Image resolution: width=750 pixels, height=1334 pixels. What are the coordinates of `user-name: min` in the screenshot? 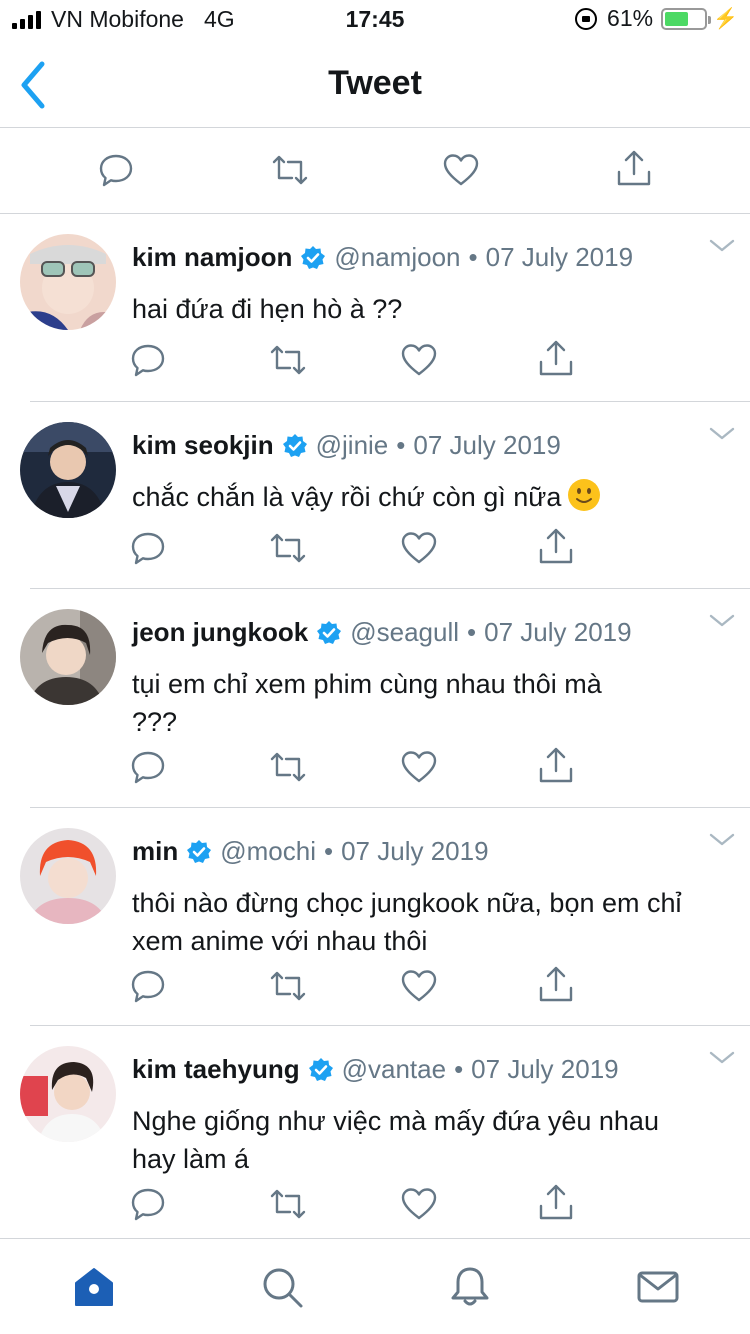 It's located at (155, 851).